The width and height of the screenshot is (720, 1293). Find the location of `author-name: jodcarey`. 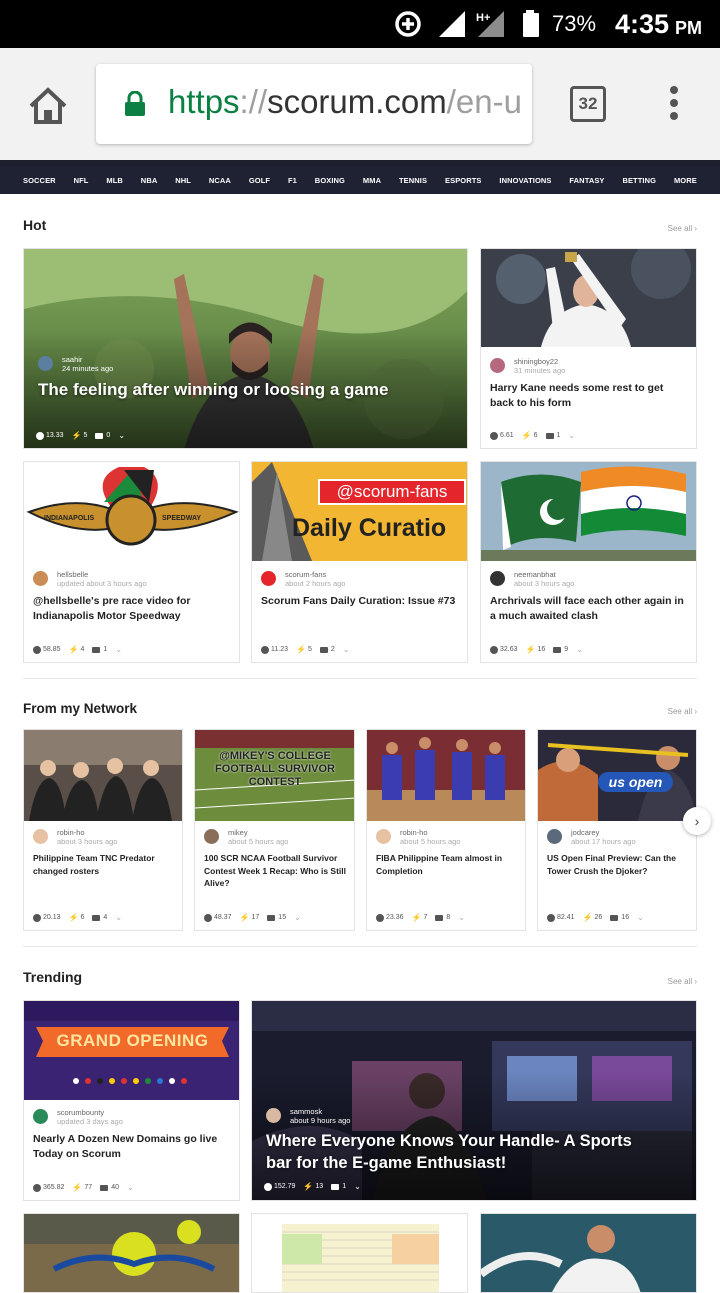

author-name: jodcarey is located at coordinates (603, 832).